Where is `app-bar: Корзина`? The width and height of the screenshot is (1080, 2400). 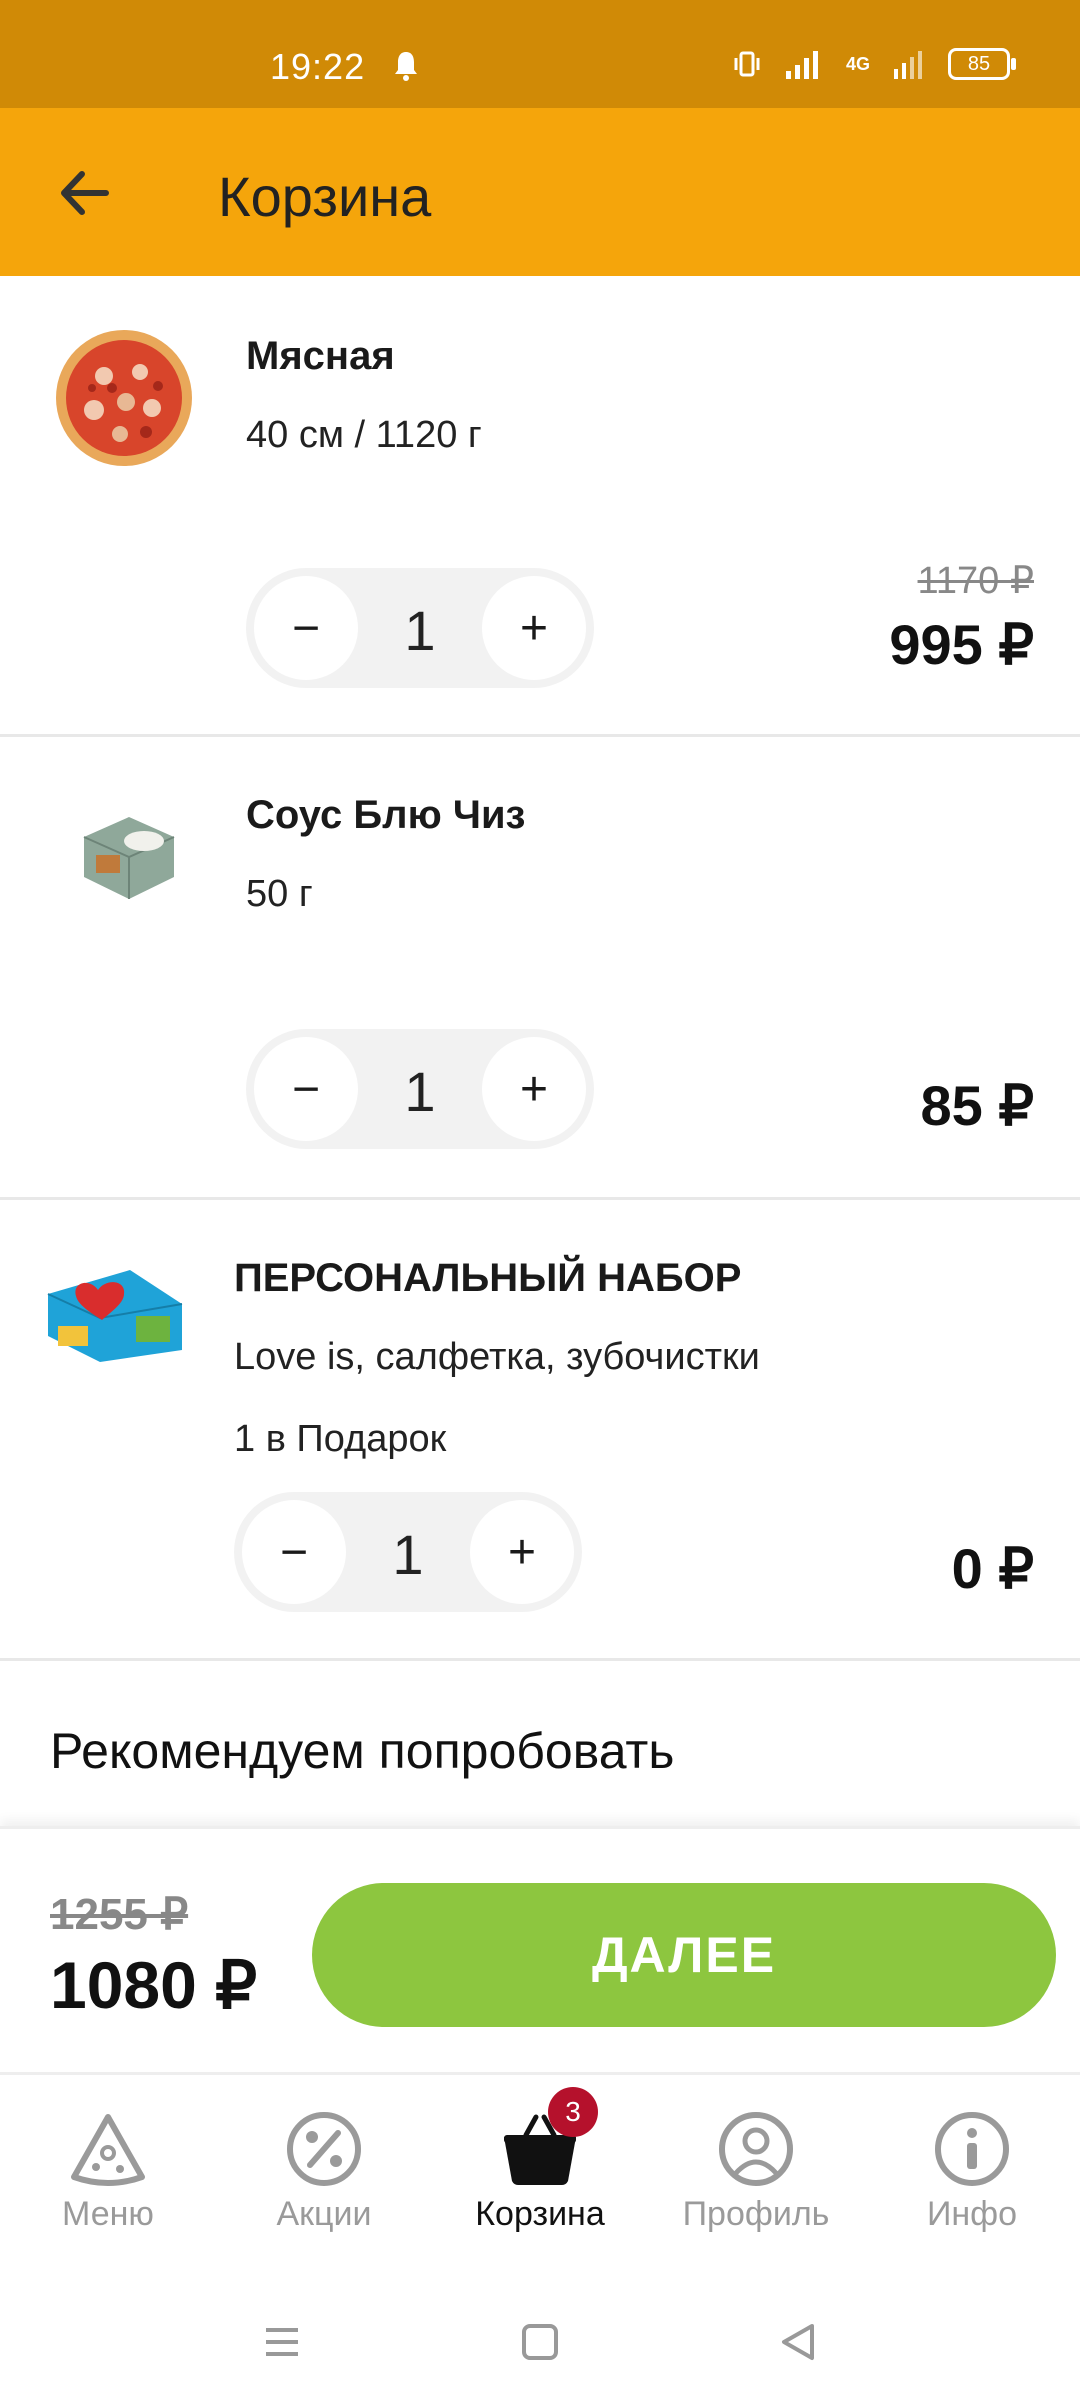 app-bar: Корзина is located at coordinates (540, 192).